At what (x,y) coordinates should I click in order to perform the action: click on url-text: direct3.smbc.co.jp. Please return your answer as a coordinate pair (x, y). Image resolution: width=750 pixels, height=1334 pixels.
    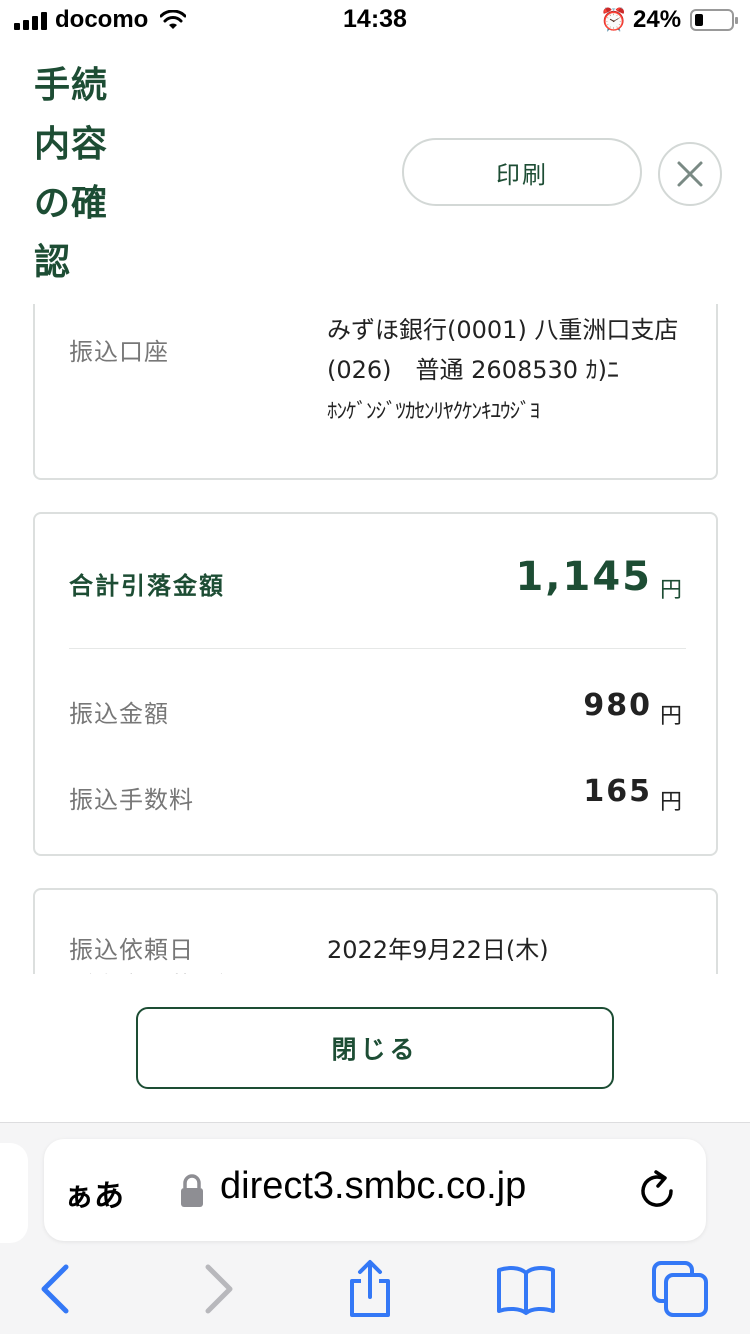
    Looking at the image, I should click on (373, 1186).